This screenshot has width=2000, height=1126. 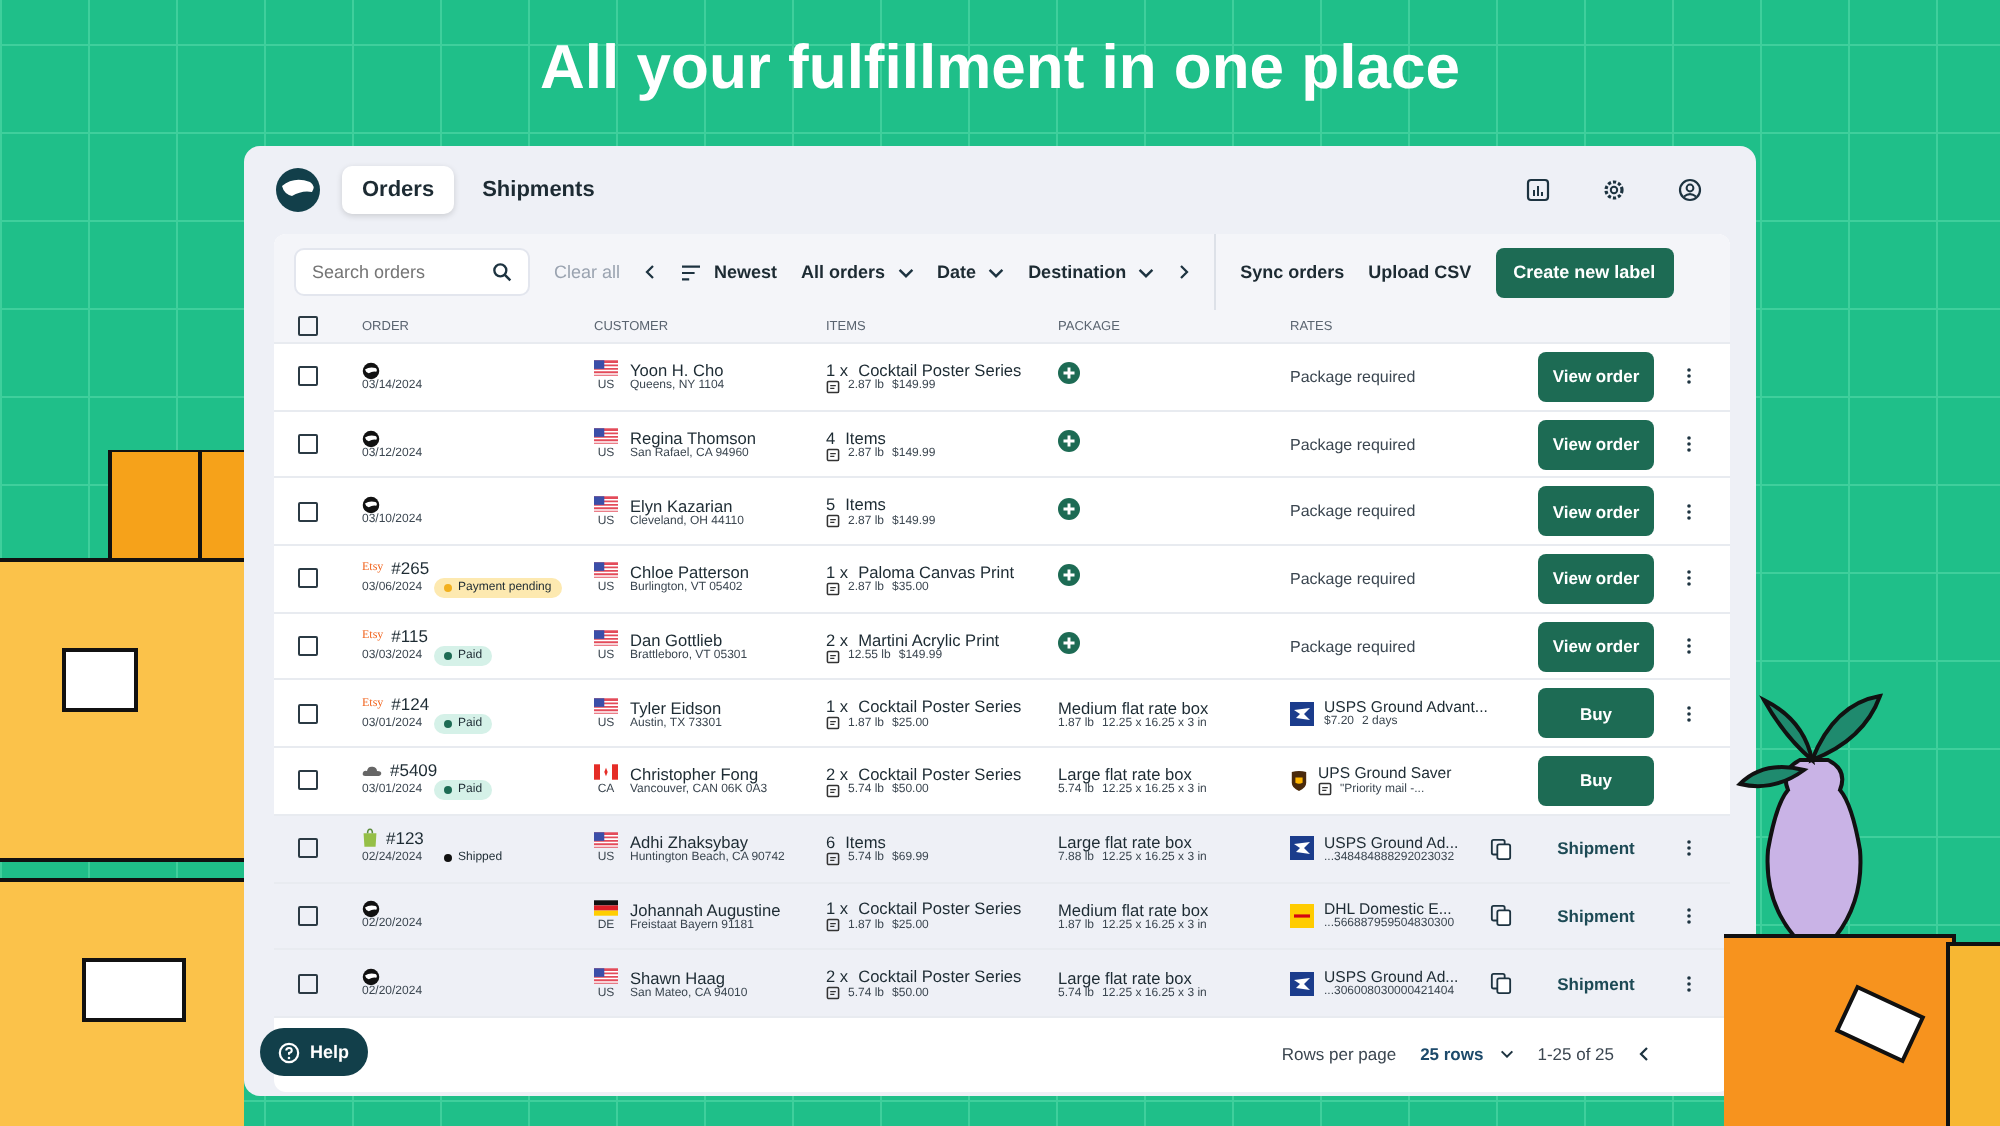 What do you see at coordinates (1467, 1054) in the screenshot?
I see `rows-per-page-dropdown: 25 rows` at bounding box center [1467, 1054].